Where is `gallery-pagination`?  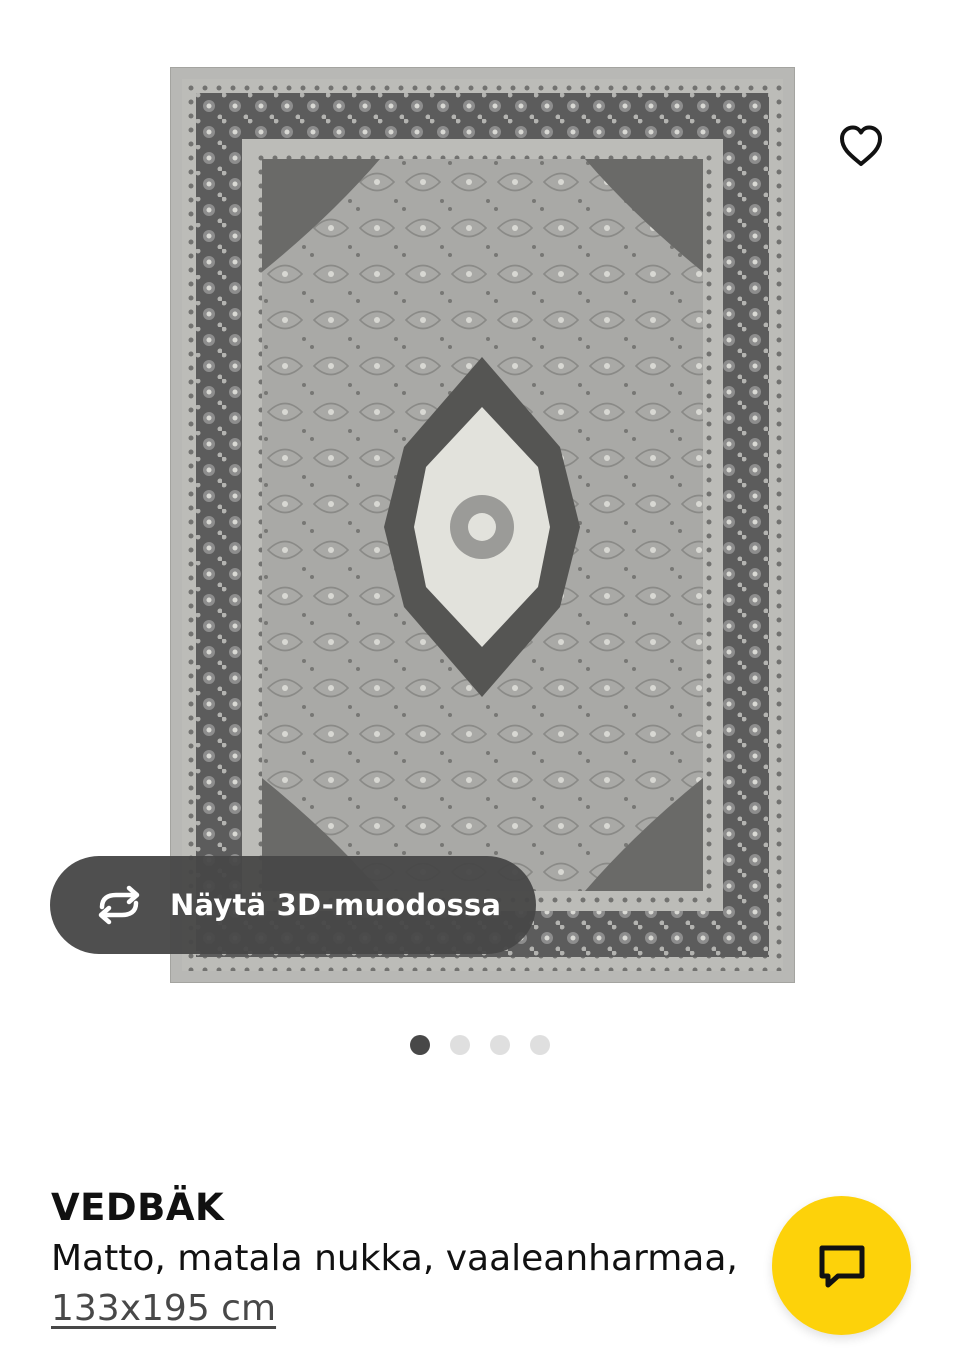 gallery-pagination is located at coordinates (485, 1045).